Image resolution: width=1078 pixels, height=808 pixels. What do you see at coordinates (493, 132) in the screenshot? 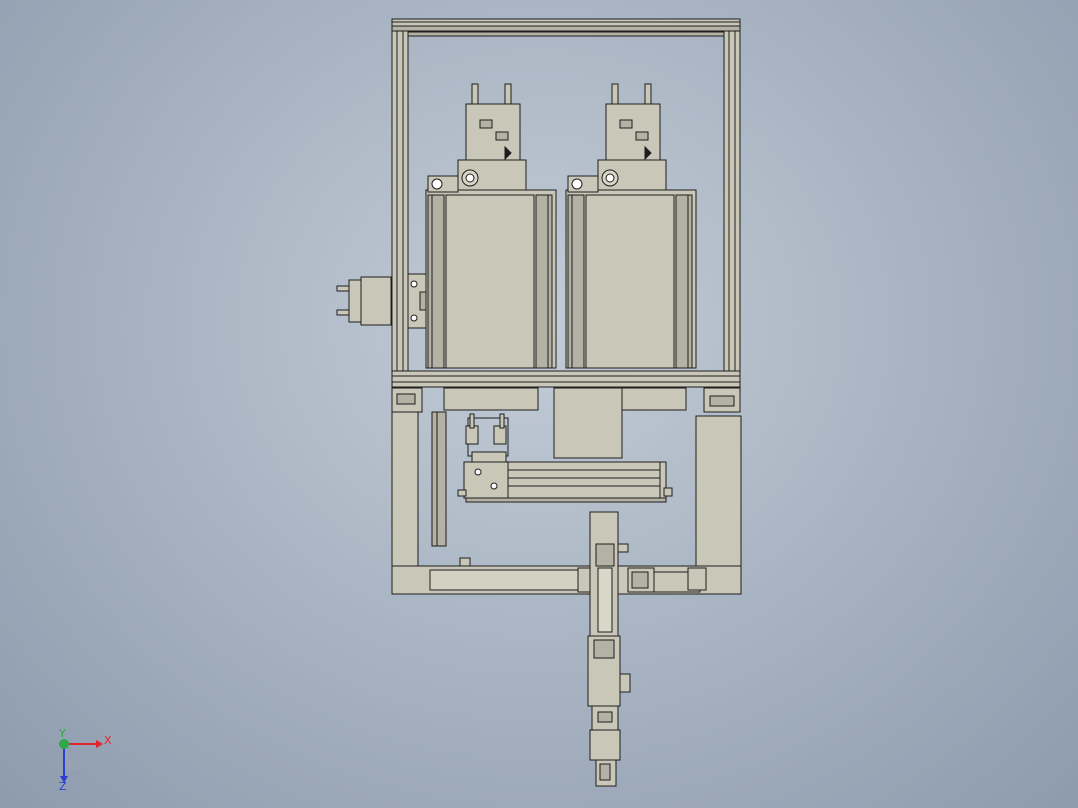
I see `motor-left` at bounding box center [493, 132].